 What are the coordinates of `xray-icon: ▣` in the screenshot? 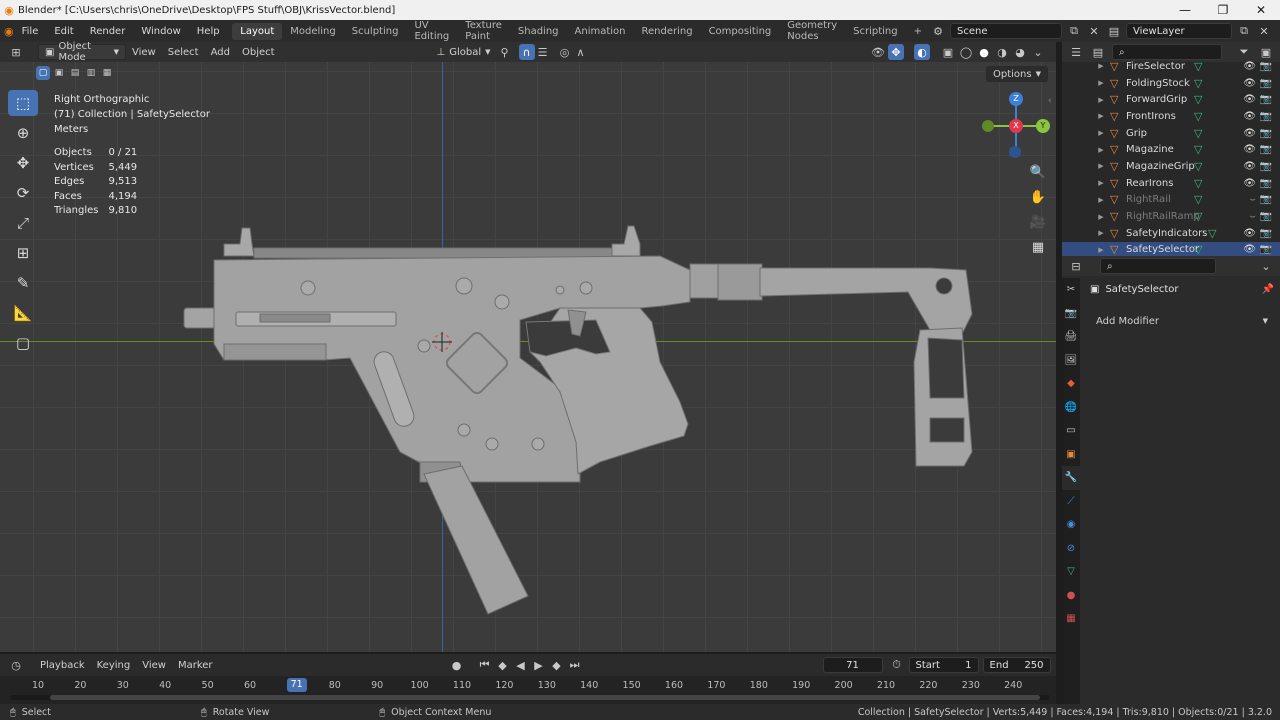 It's located at (948, 52).